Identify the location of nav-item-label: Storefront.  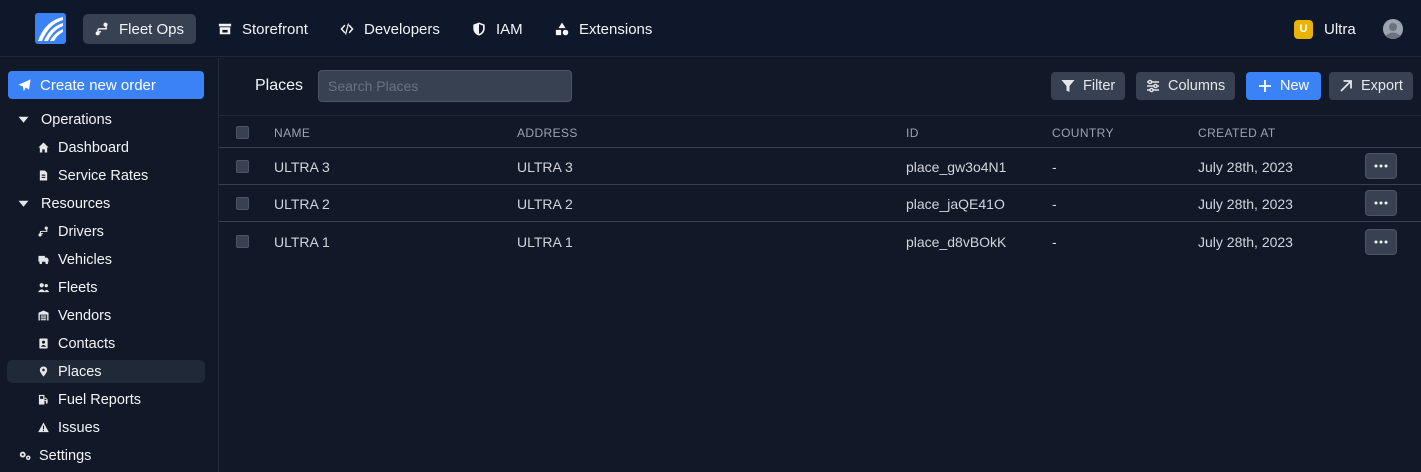
(275, 29).